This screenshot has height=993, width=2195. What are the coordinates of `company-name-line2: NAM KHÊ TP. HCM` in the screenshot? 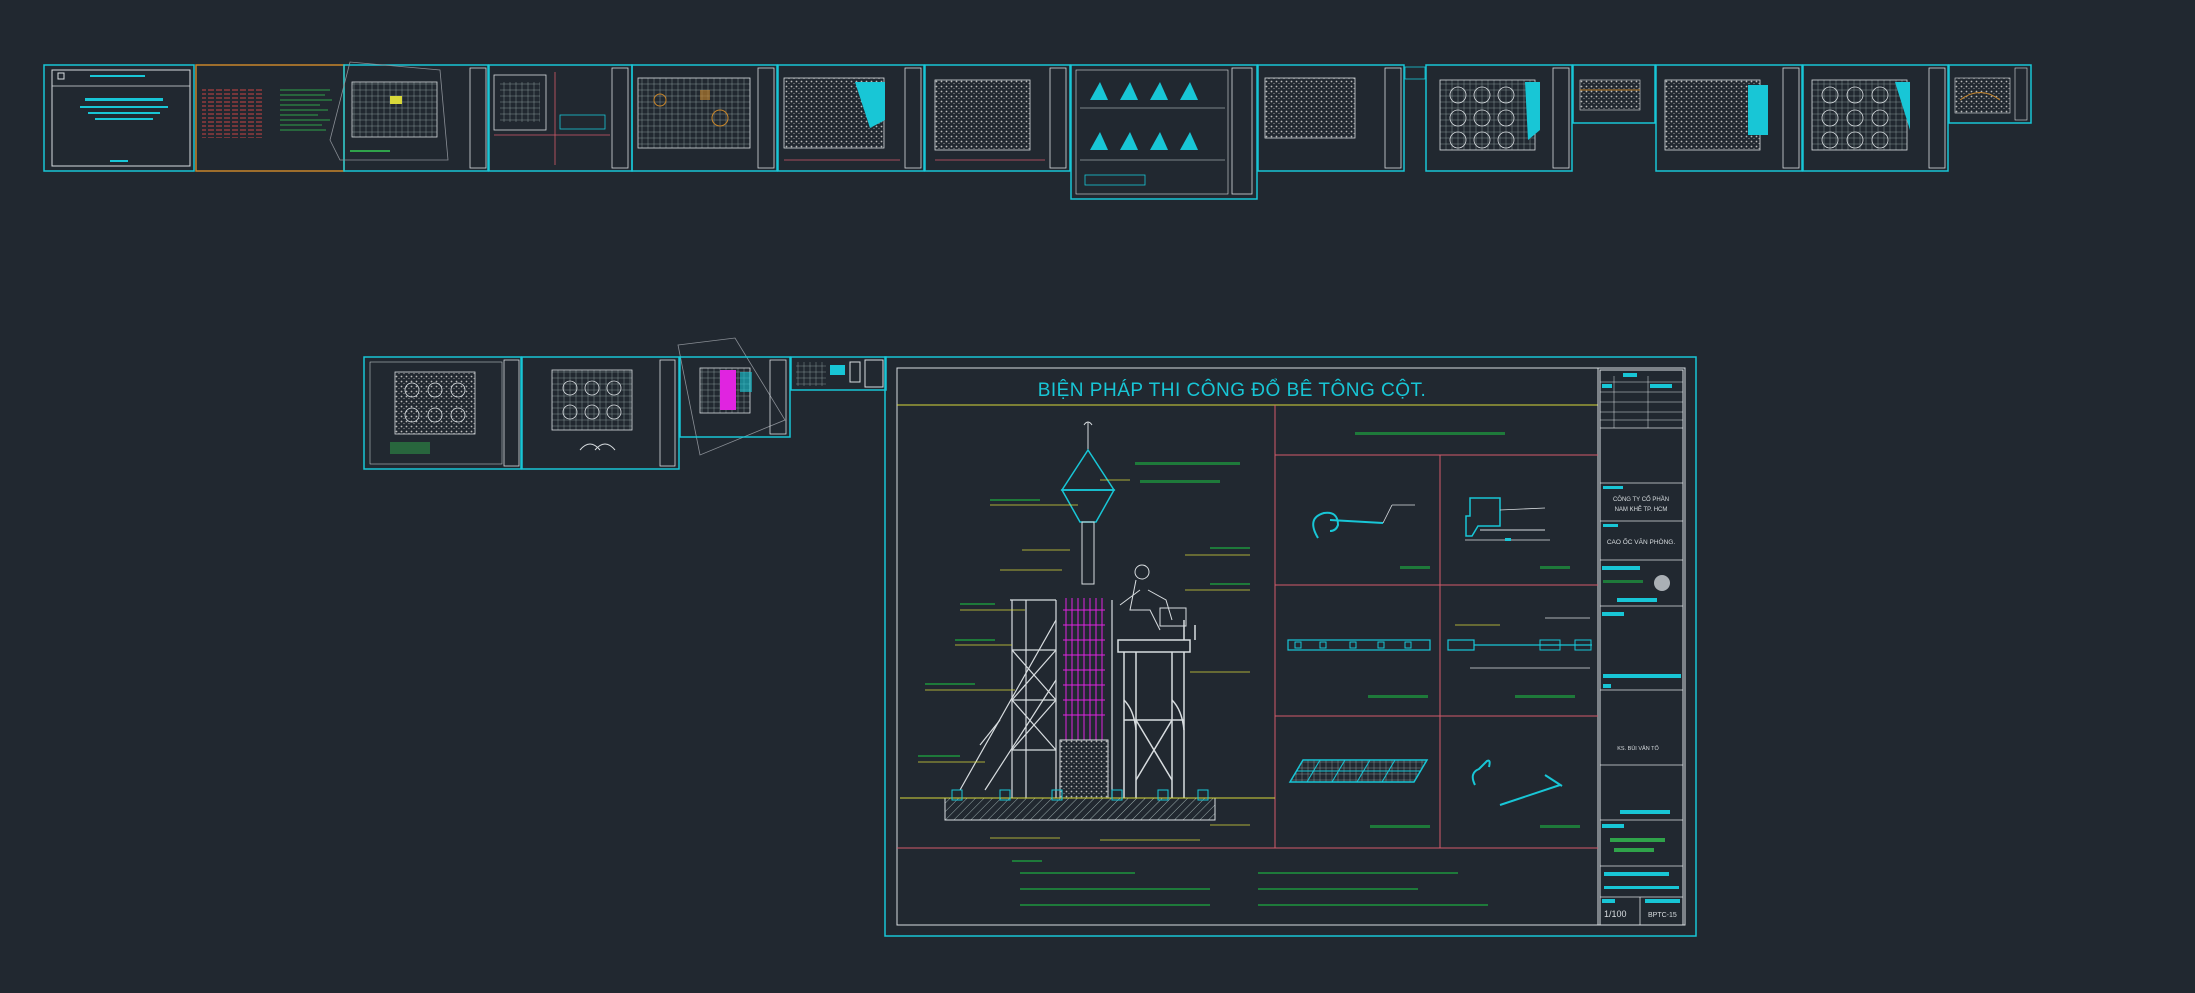 It's located at (1641, 509).